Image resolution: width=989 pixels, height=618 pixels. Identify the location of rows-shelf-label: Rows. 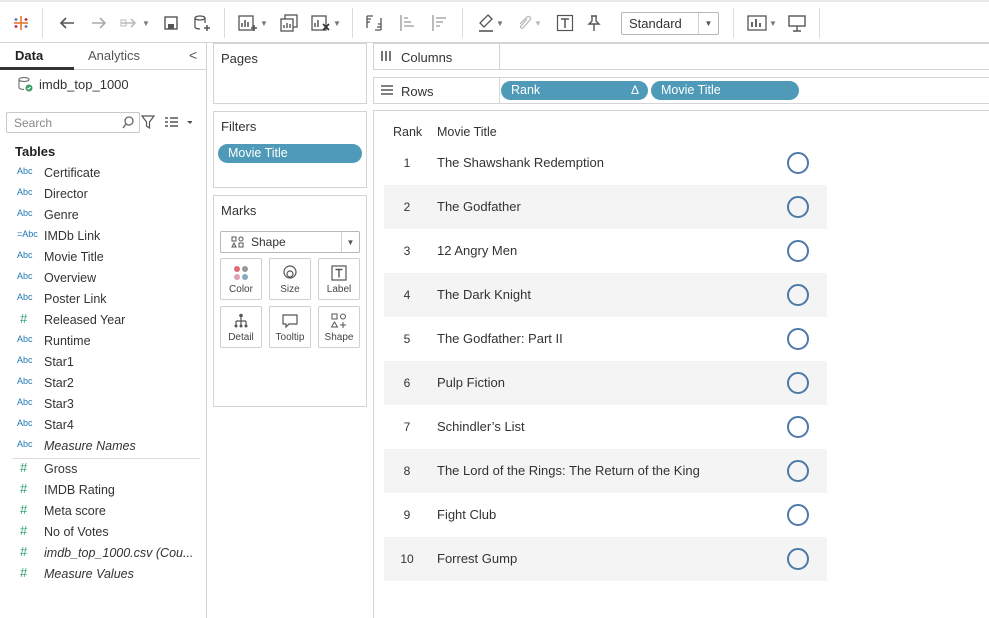
(407, 91).